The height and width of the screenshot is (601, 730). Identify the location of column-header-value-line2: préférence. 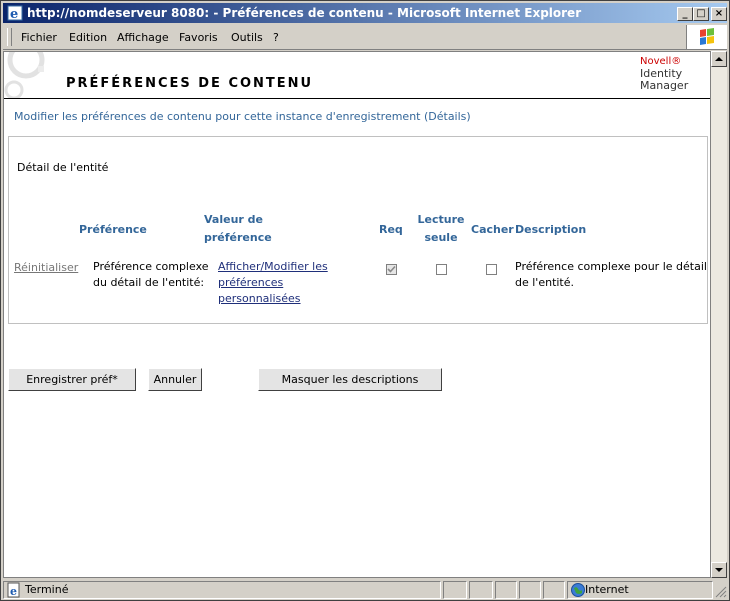
(238, 237).